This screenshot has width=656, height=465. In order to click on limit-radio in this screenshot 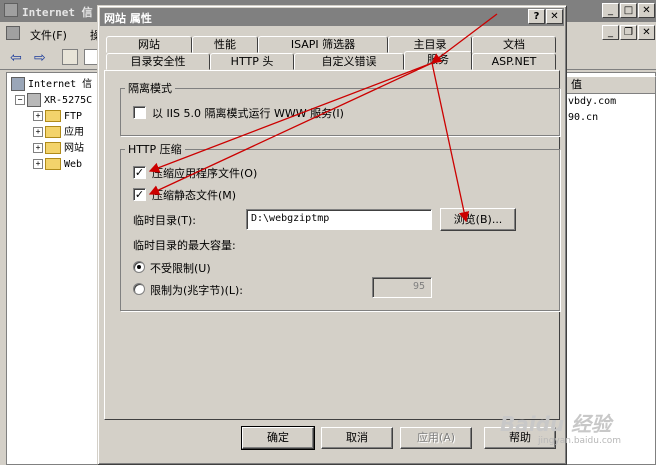, I will do `click(139, 289)`.